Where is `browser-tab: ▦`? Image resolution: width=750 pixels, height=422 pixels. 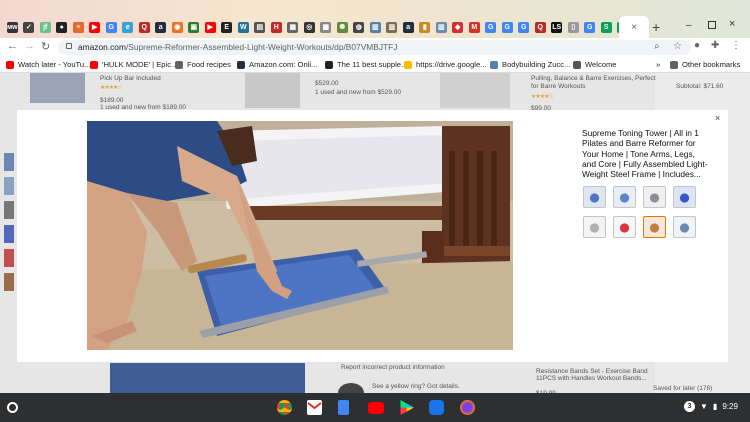 browser-tab: ▦ is located at coordinates (293, 27).